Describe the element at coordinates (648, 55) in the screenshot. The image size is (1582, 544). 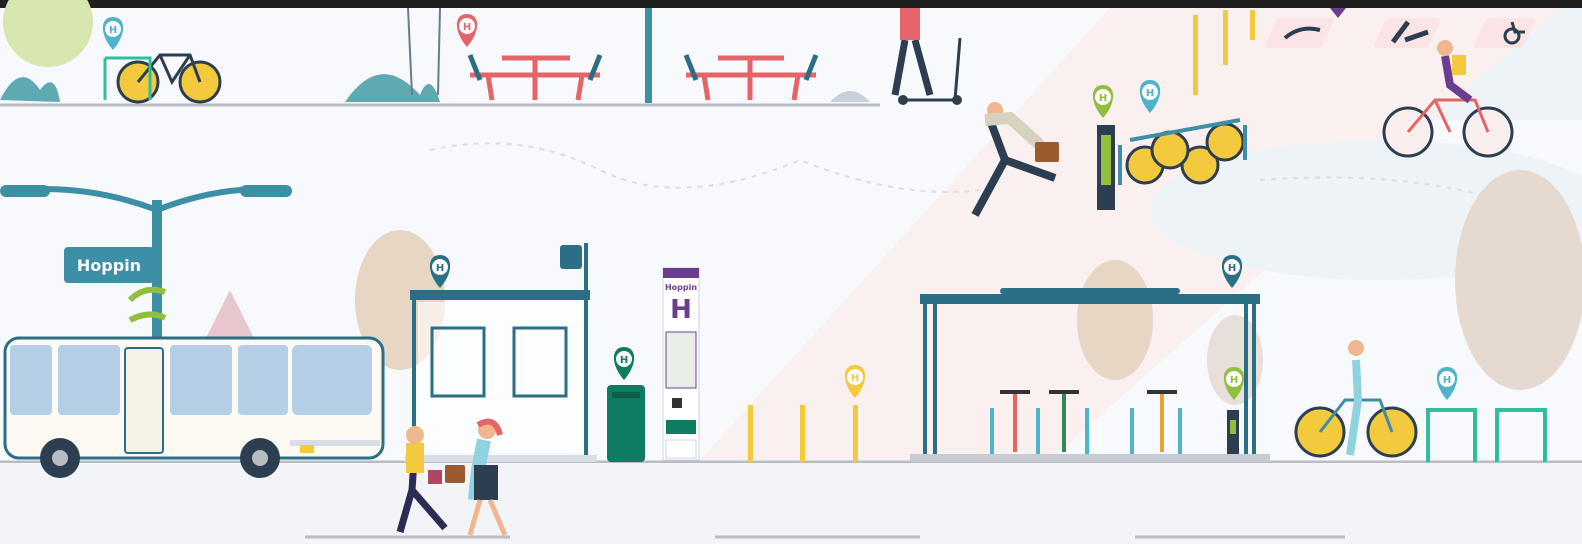
I see `pole-top` at that location.